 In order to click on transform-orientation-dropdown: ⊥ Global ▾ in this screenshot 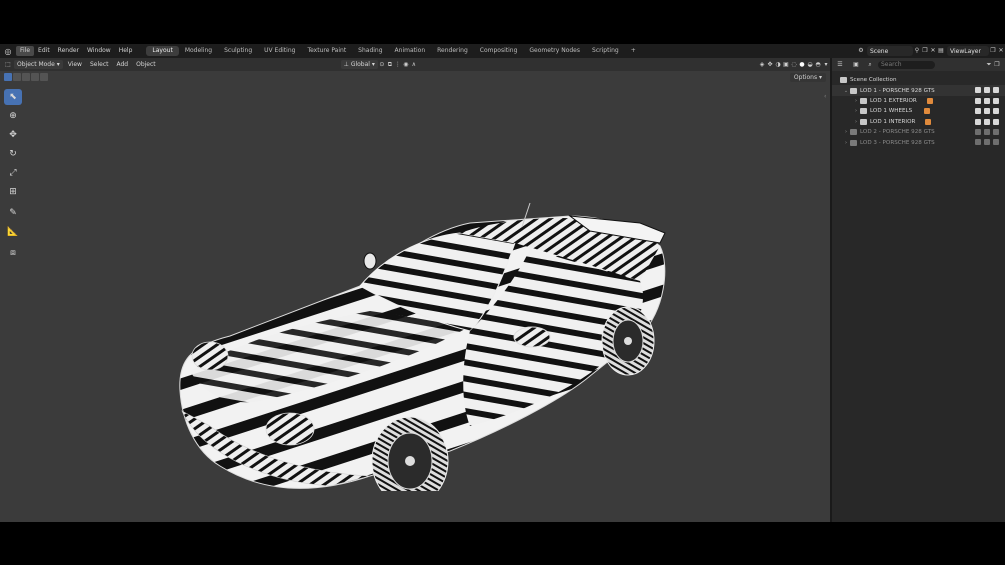, I will do `click(359, 64)`.